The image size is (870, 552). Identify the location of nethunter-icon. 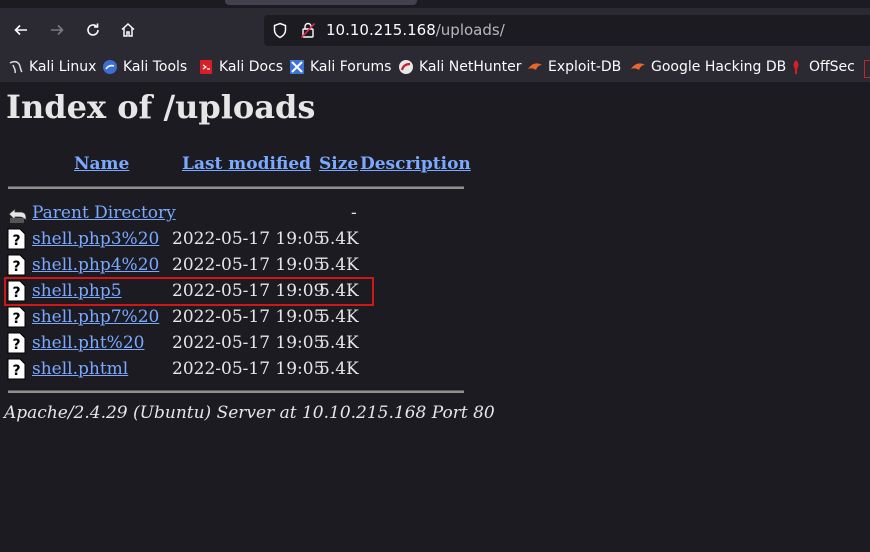
(406, 67).